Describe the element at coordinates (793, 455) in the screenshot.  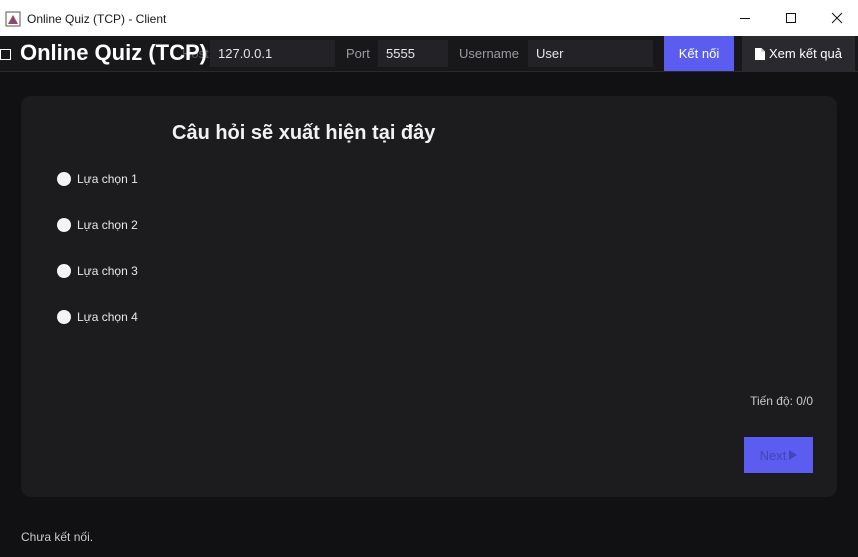
I see `play-arrow-icon` at that location.